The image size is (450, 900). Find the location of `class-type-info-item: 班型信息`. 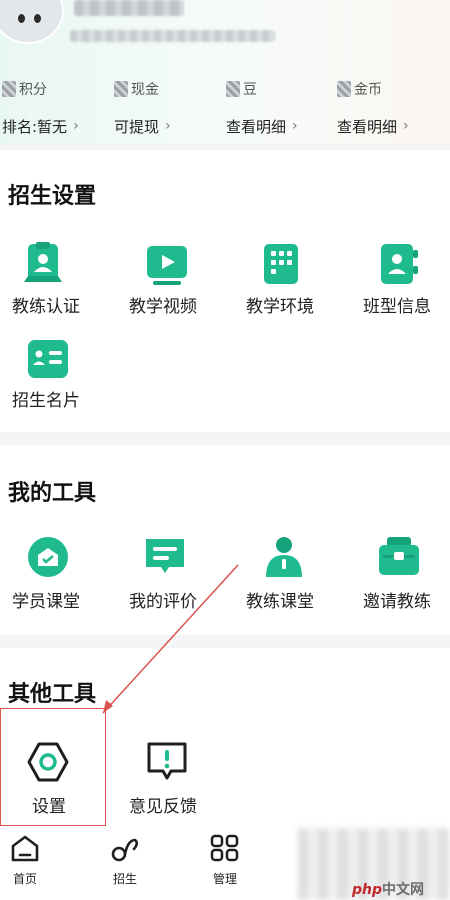

class-type-info-item: 班型信息 is located at coordinates (404, 282).